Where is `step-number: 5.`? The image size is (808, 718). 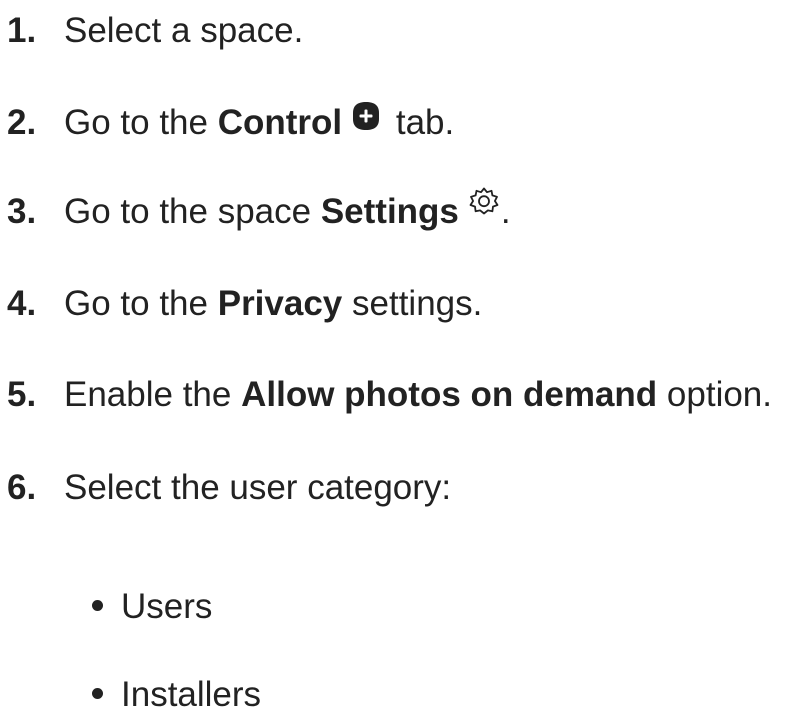
step-number: 5. is located at coordinates (22, 394).